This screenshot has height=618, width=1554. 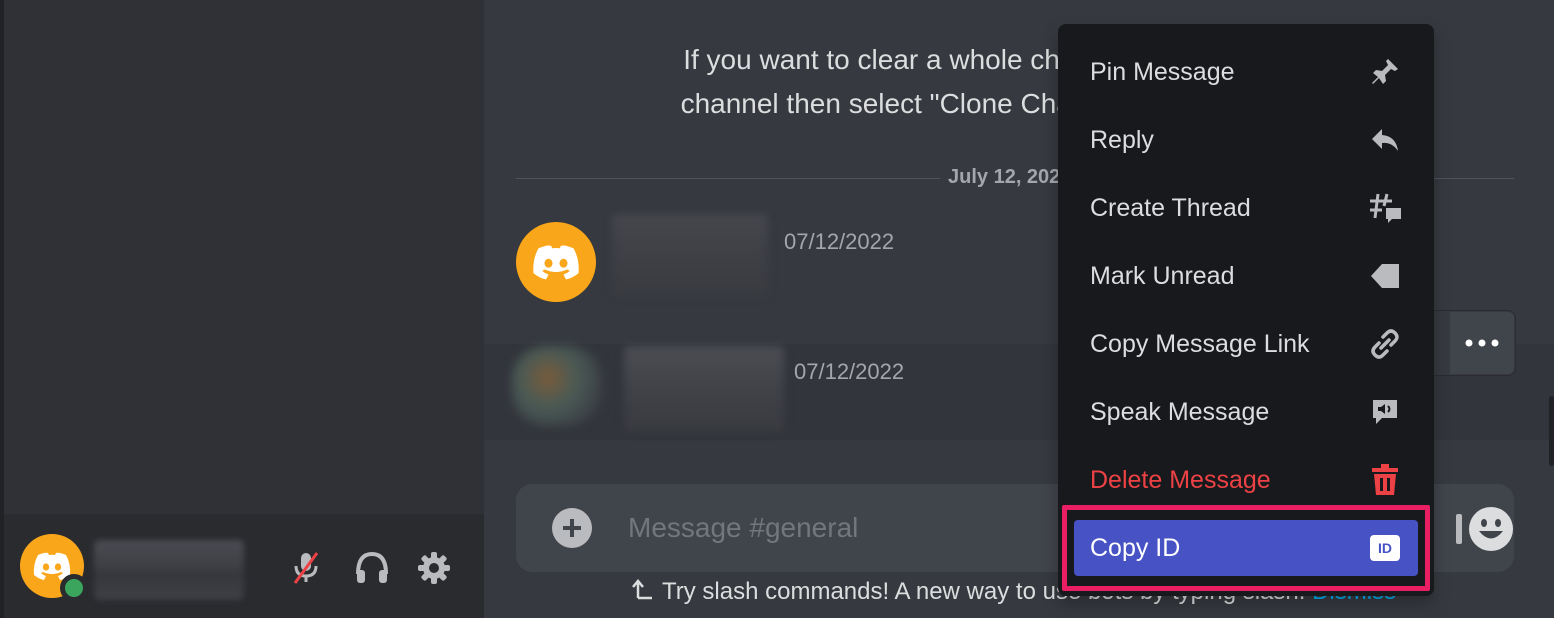 I want to click on pin-icon, so click(x=1385, y=72).